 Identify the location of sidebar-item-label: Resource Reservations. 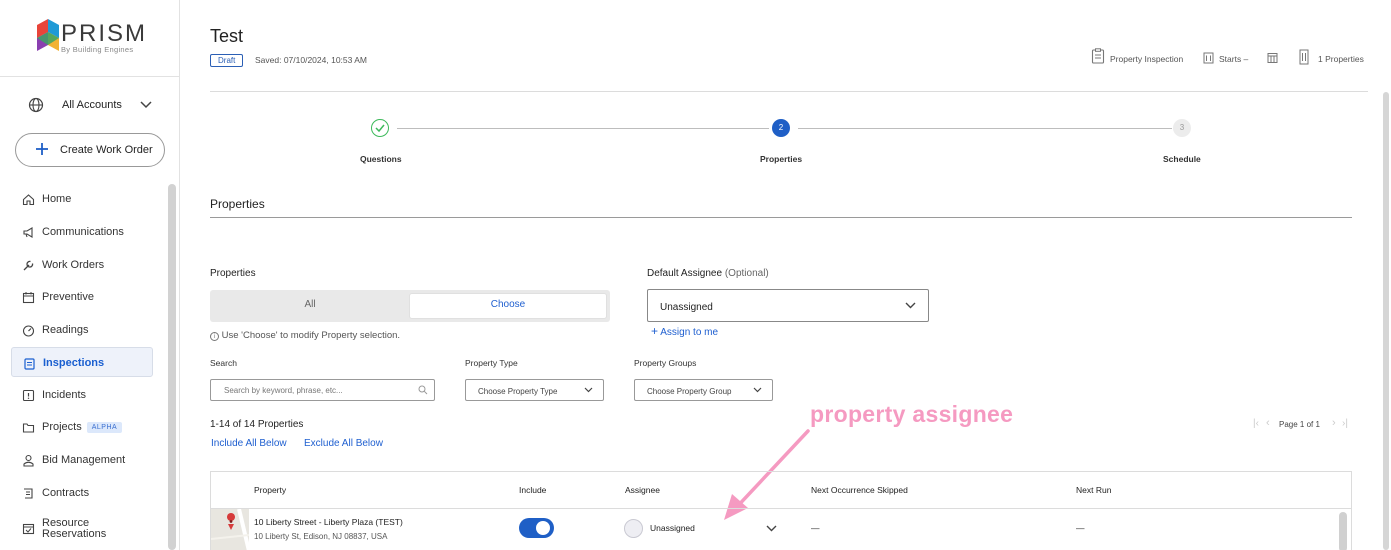
(74, 528).